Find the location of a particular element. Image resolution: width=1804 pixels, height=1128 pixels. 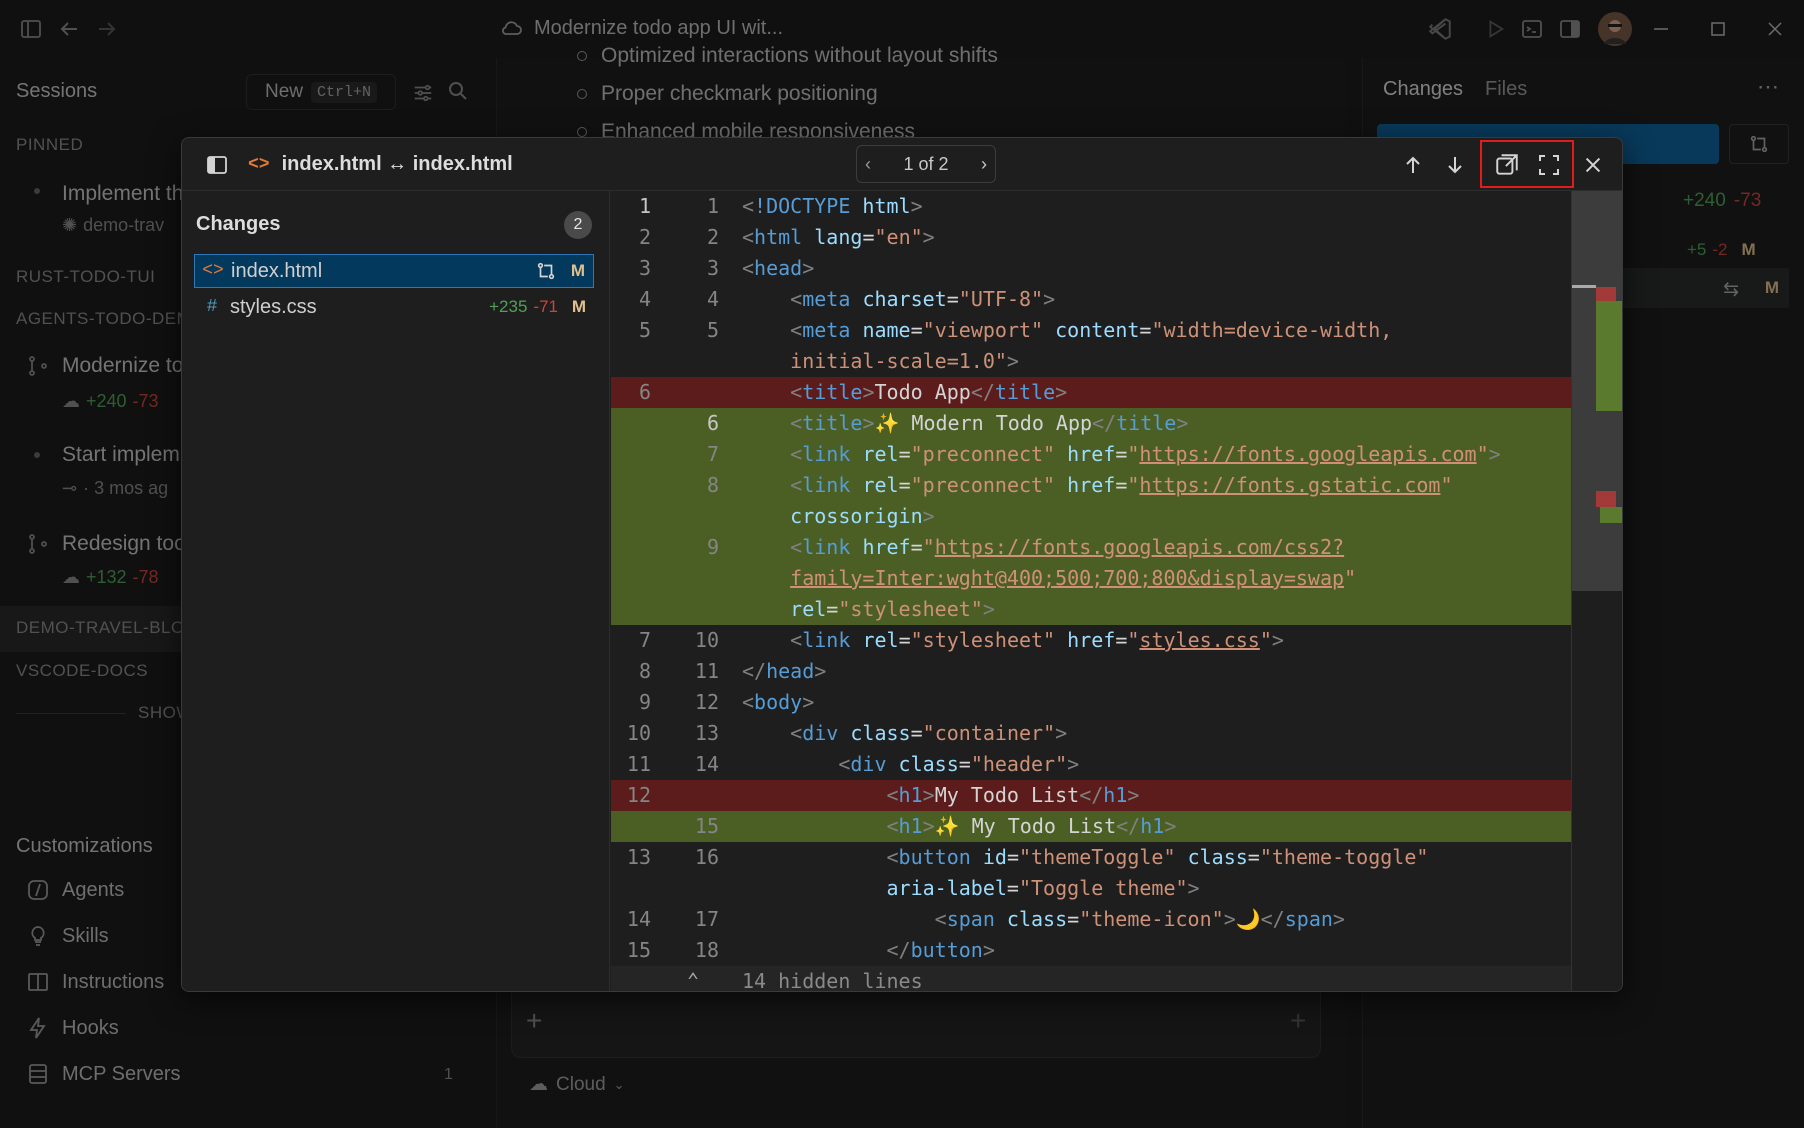

file-row-index-html: <> index.html M is located at coordinates (394, 271).